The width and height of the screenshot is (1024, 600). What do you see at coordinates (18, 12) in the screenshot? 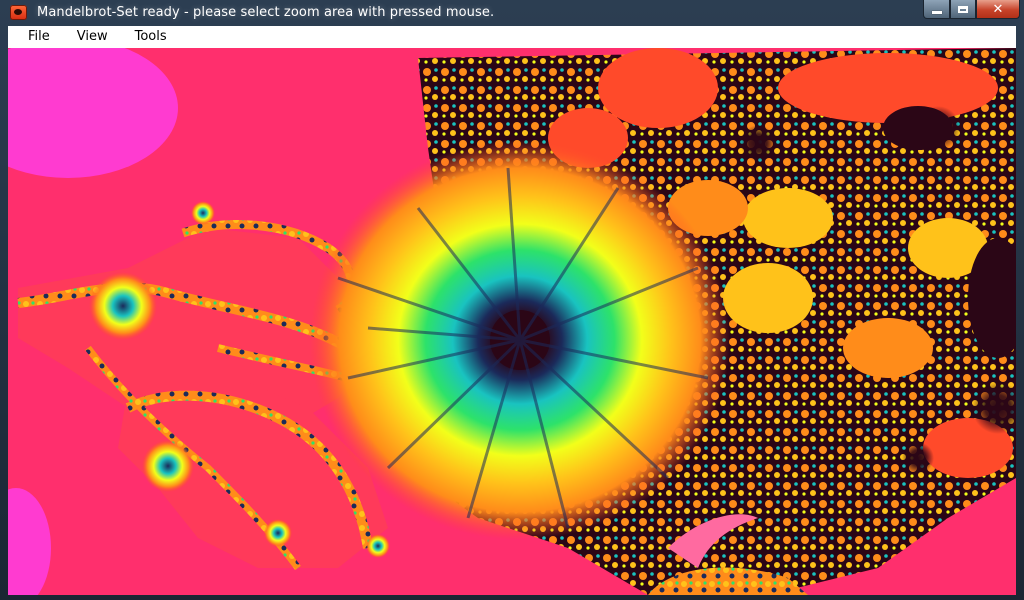
I see `app-icon` at bounding box center [18, 12].